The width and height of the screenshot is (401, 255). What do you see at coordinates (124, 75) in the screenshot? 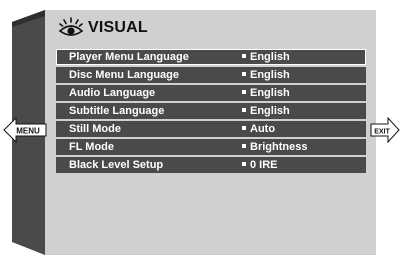
I see `setting-label: Disc Menu Language` at bounding box center [124, 75].